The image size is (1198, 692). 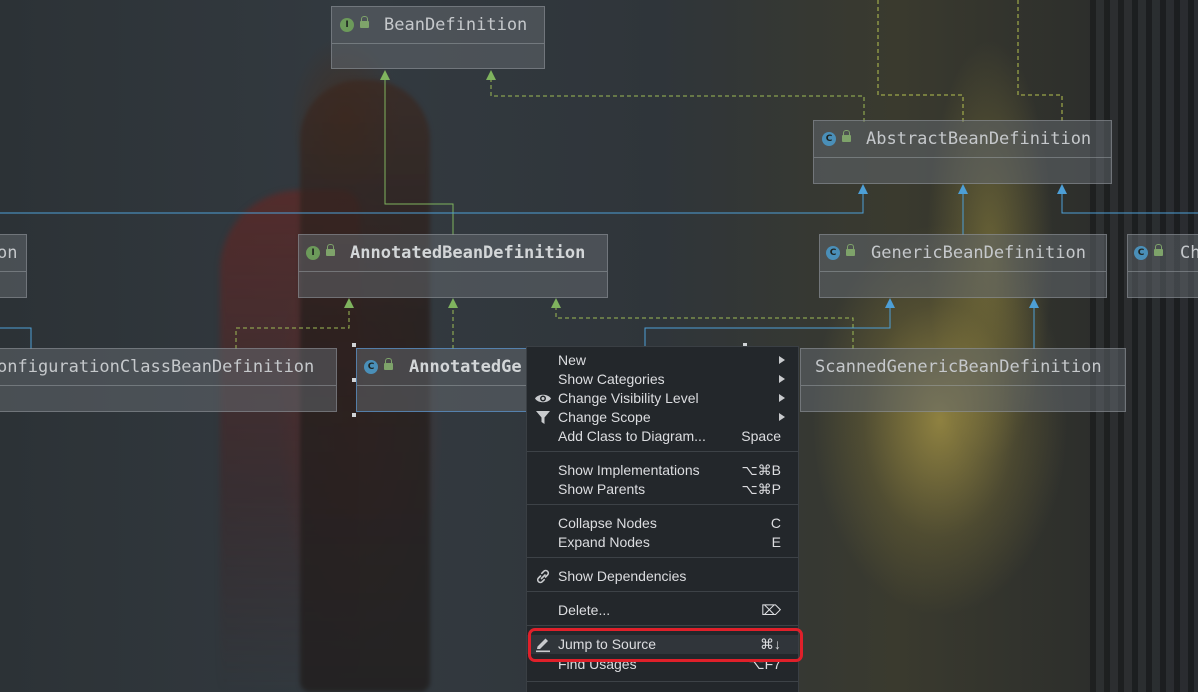 I want to click on menu-item-label: Collapse Nodes, so click(x=607, y=523).